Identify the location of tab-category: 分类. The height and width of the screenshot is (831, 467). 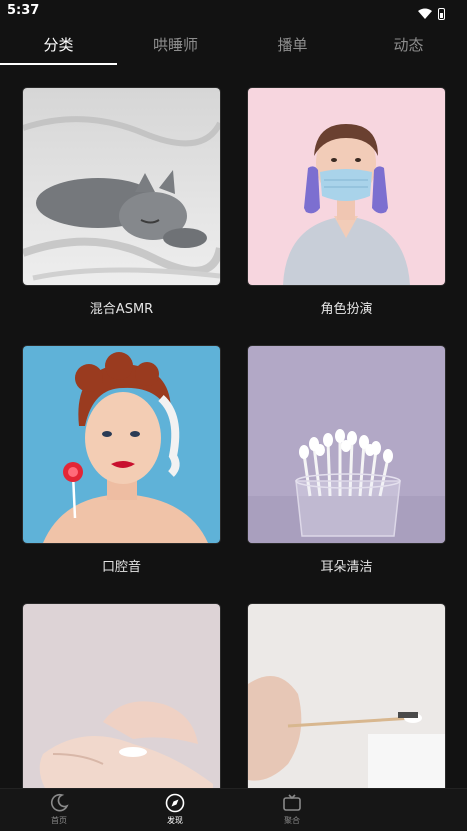
(58, 44).